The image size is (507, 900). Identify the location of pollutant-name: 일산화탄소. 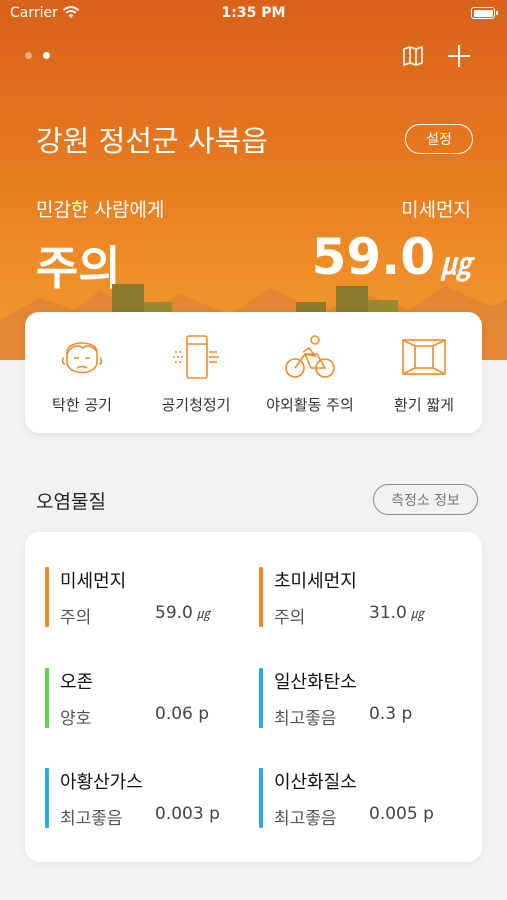
(315, 682).